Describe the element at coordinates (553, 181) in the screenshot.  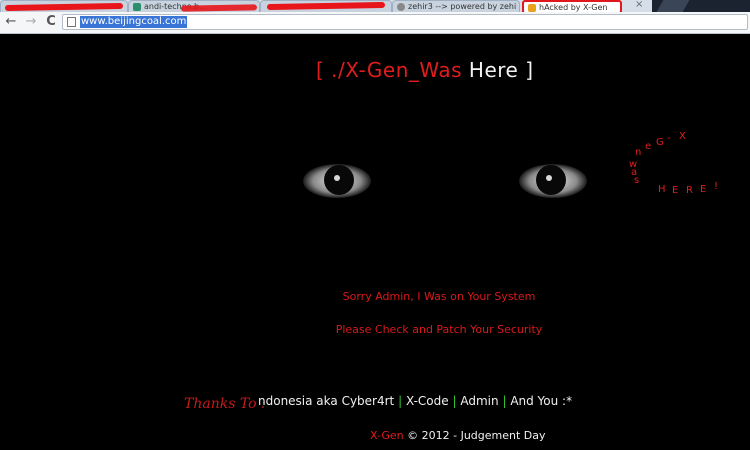
I see `right-eye-image` at that location.